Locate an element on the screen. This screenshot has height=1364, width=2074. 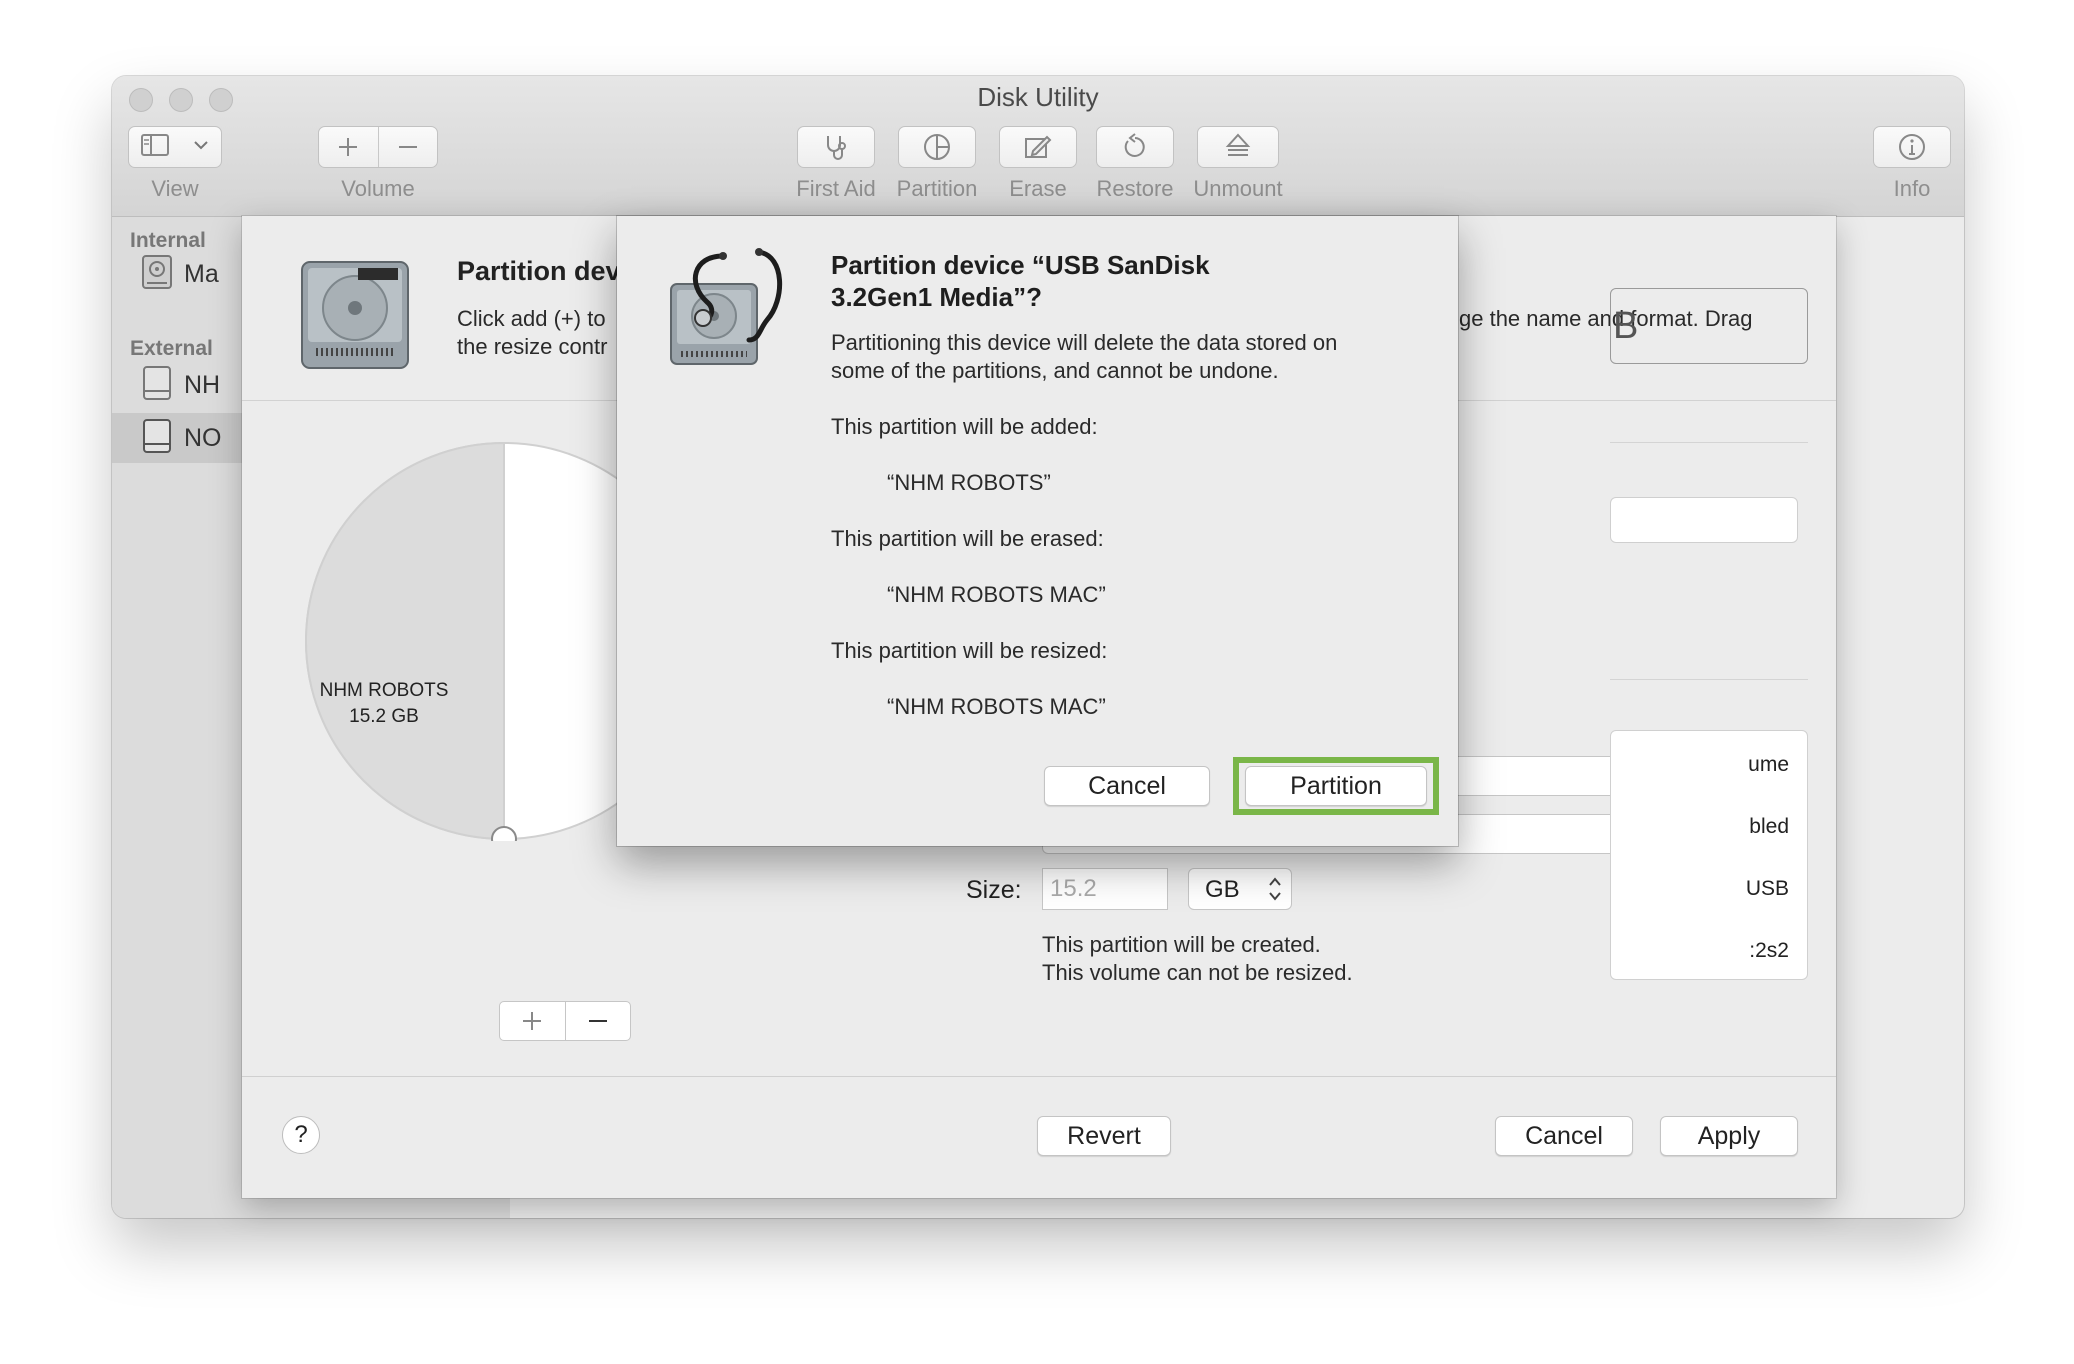
eject-icon is located at coordinates (1238, 144).